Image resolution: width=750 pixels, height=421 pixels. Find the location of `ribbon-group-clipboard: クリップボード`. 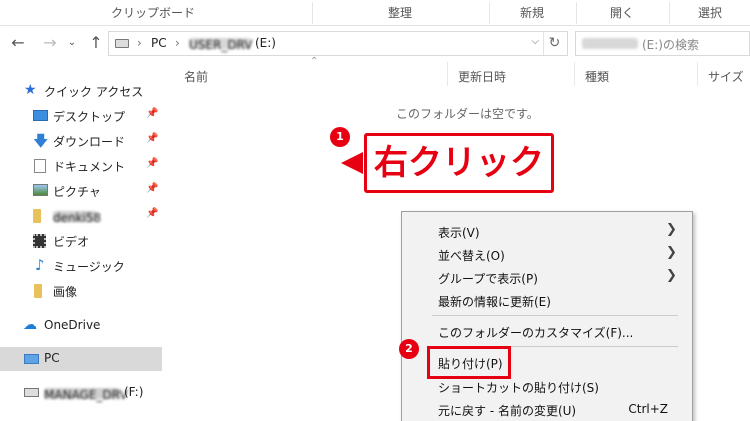

ribbon-group-clipboard: クリップボード is located at coordinates (153, 13).